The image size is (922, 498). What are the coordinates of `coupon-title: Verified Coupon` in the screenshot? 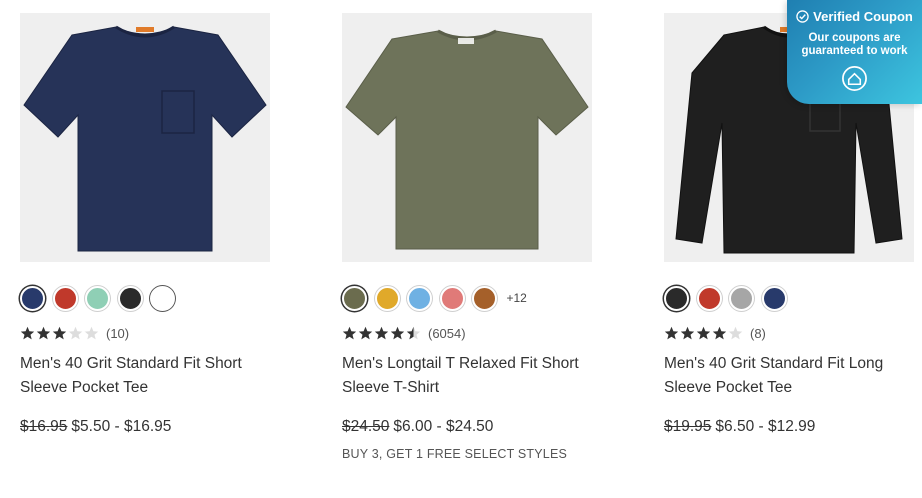 It's located at (863, 16).